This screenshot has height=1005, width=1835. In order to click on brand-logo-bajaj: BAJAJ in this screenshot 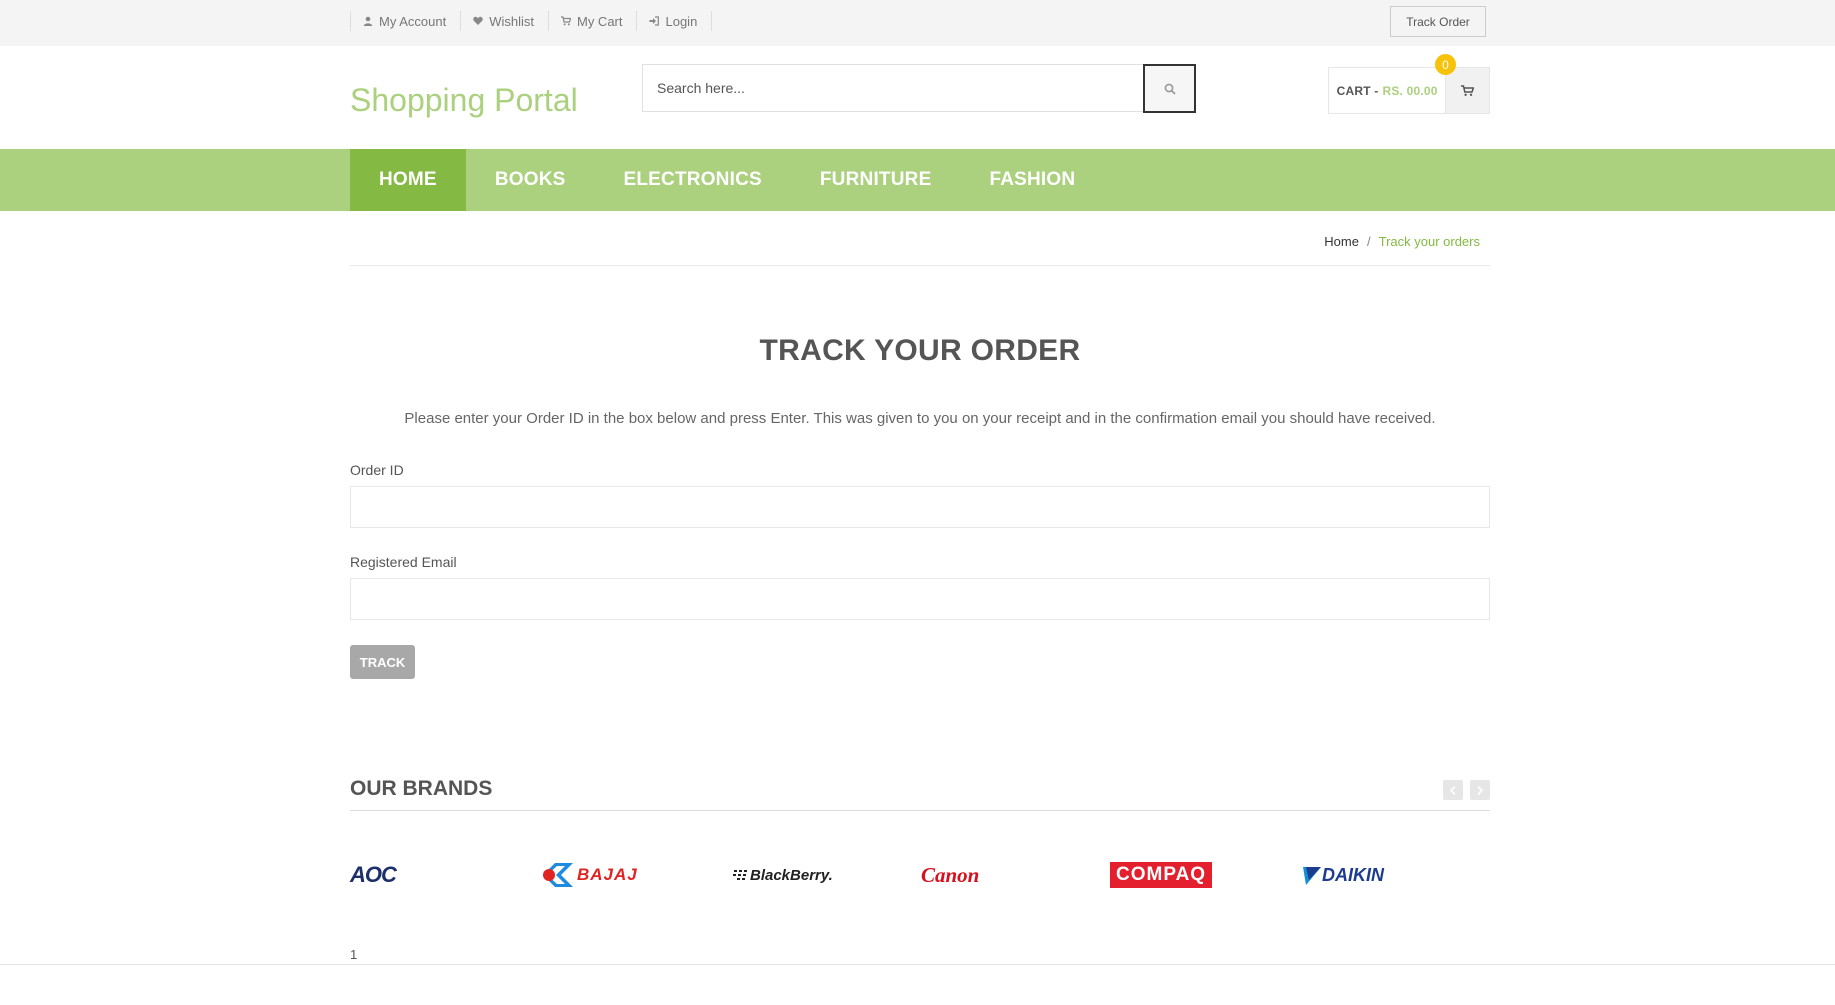, I will do `click(589, 875)`.